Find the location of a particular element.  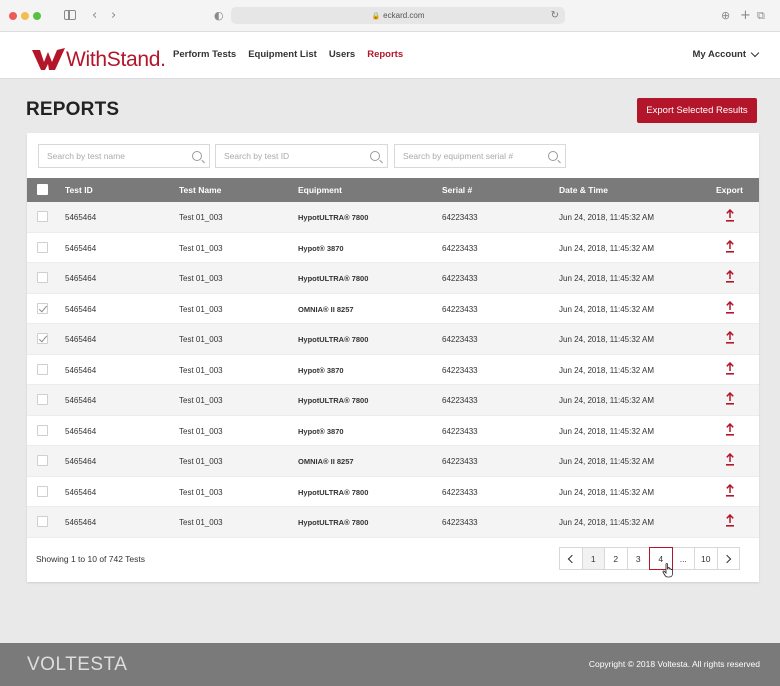

lock-icon: 🔒 is located at coordinates (376, 16).